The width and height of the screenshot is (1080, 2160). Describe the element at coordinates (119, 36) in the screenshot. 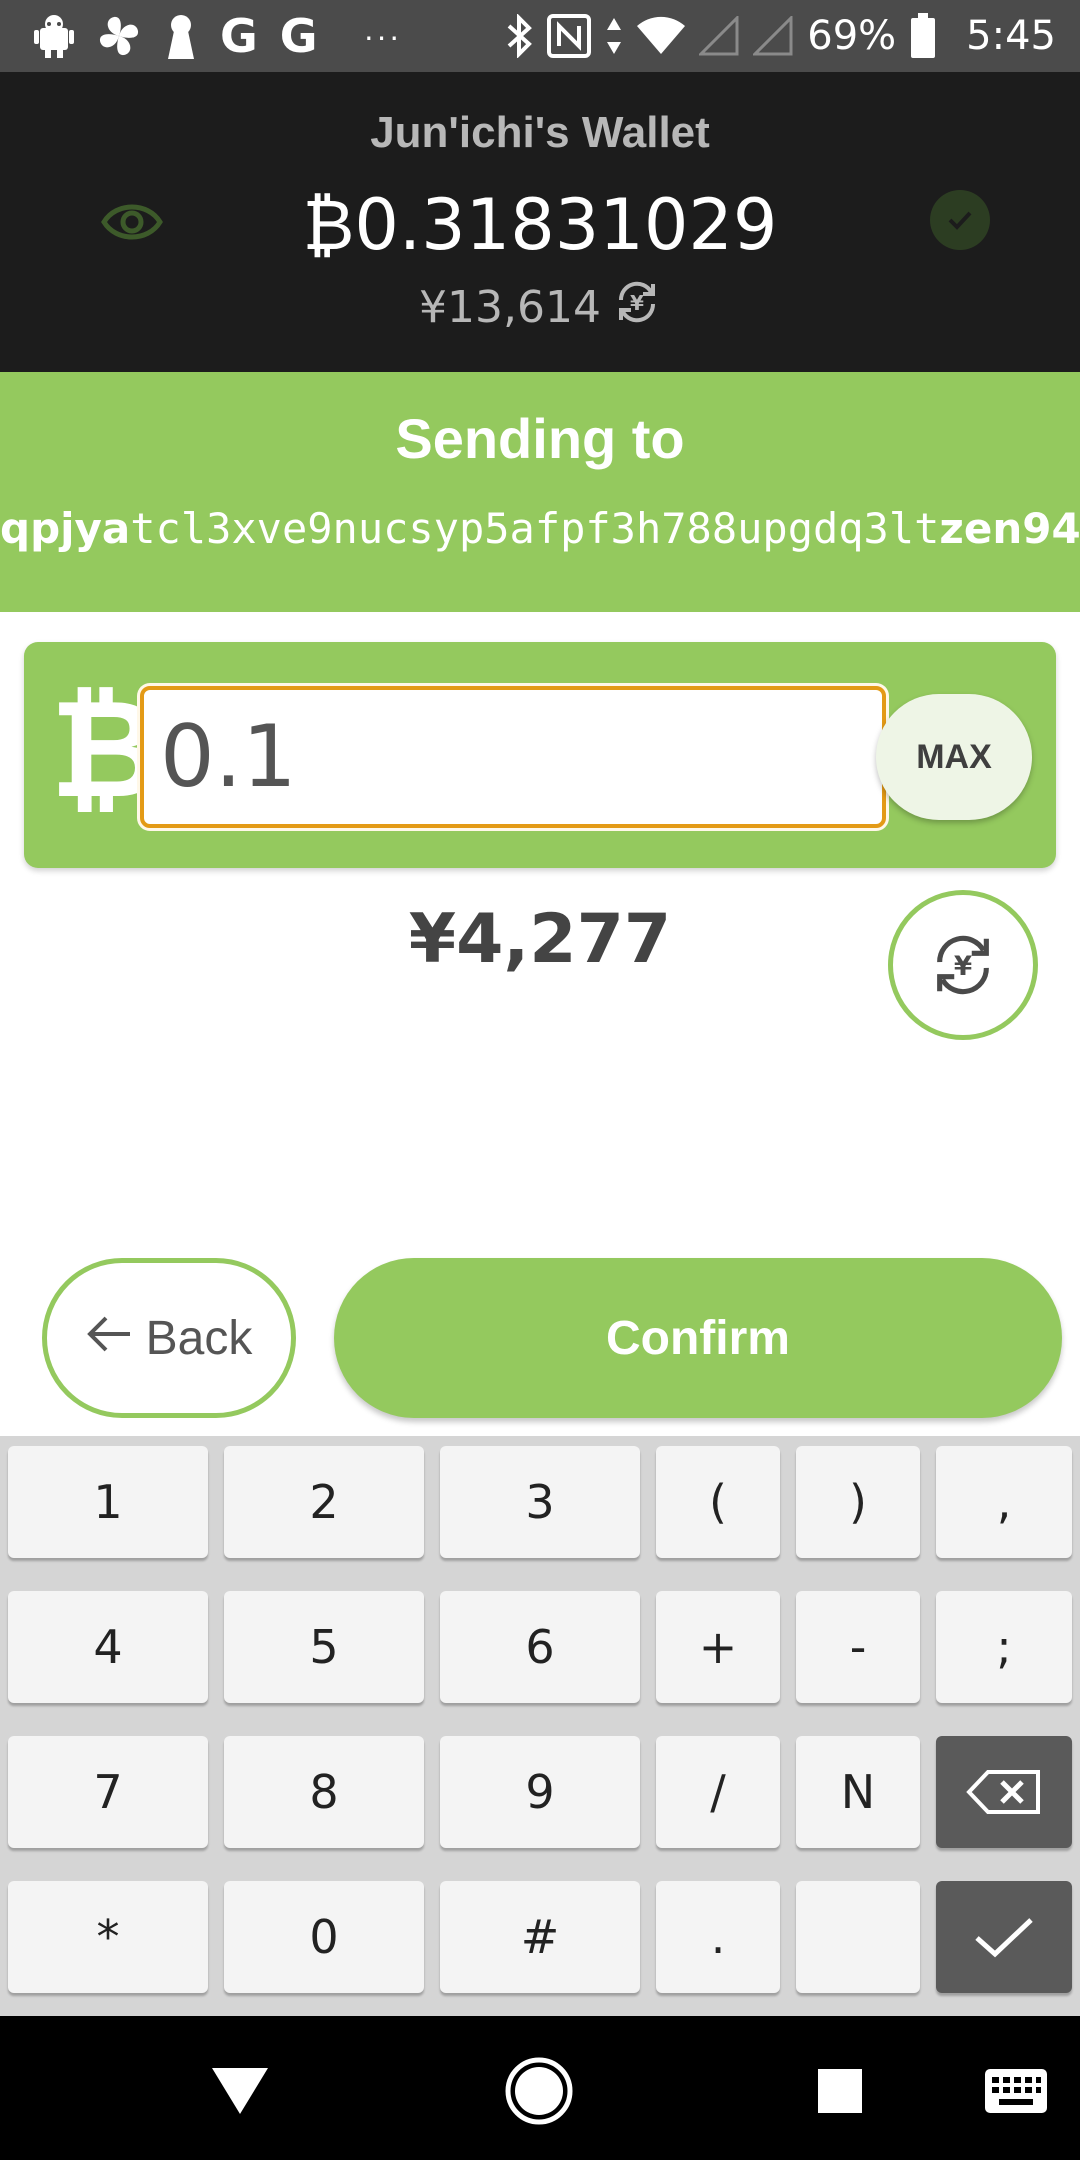

I see `pinwheel-icon` at that location.